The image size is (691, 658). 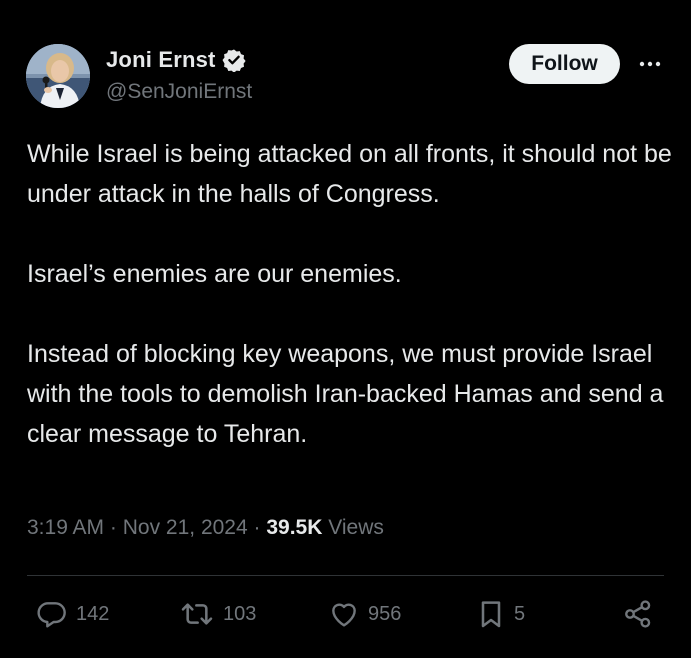 What do you see at coordinates (240, 613) in the screenshot?
I see `repost-count: 103` at bounding box center [240, 613].